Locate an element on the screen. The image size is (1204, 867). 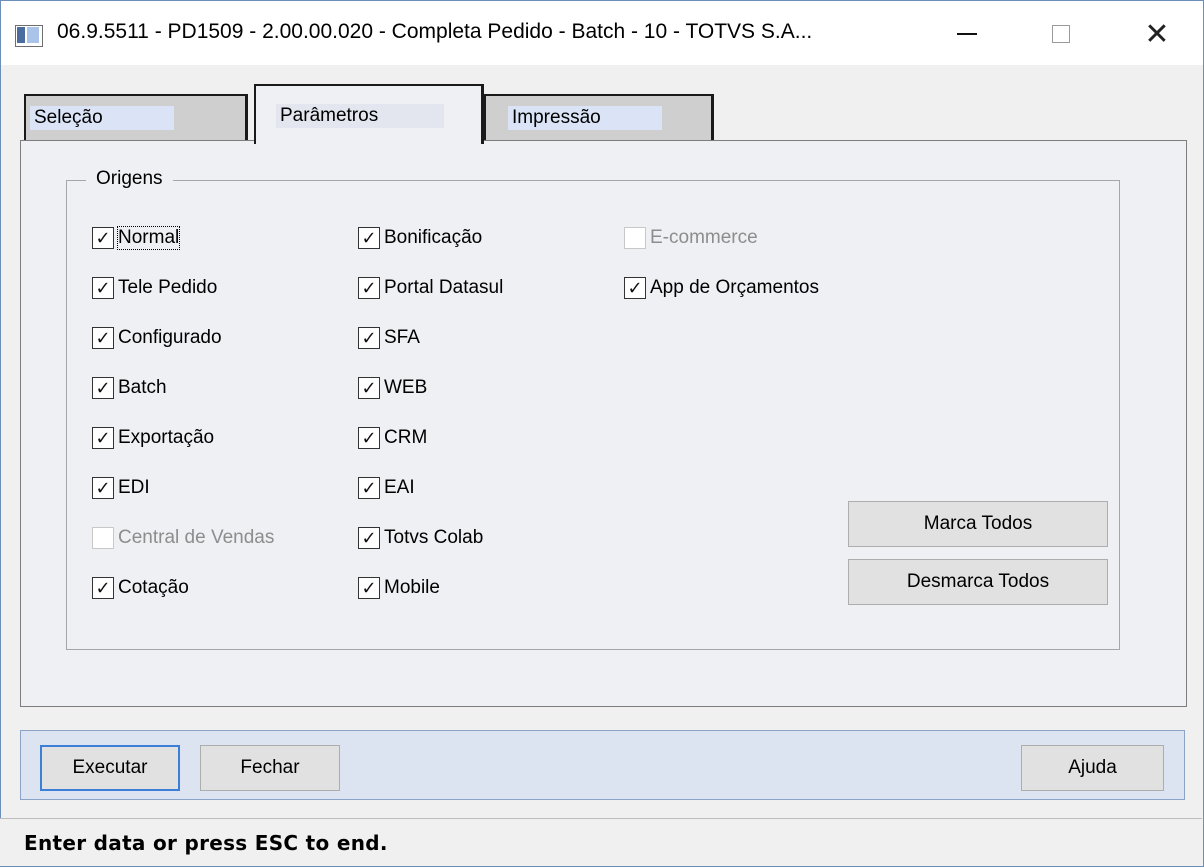
checkbox-edi: ✓ EDI is located at coordinates (121, 488).